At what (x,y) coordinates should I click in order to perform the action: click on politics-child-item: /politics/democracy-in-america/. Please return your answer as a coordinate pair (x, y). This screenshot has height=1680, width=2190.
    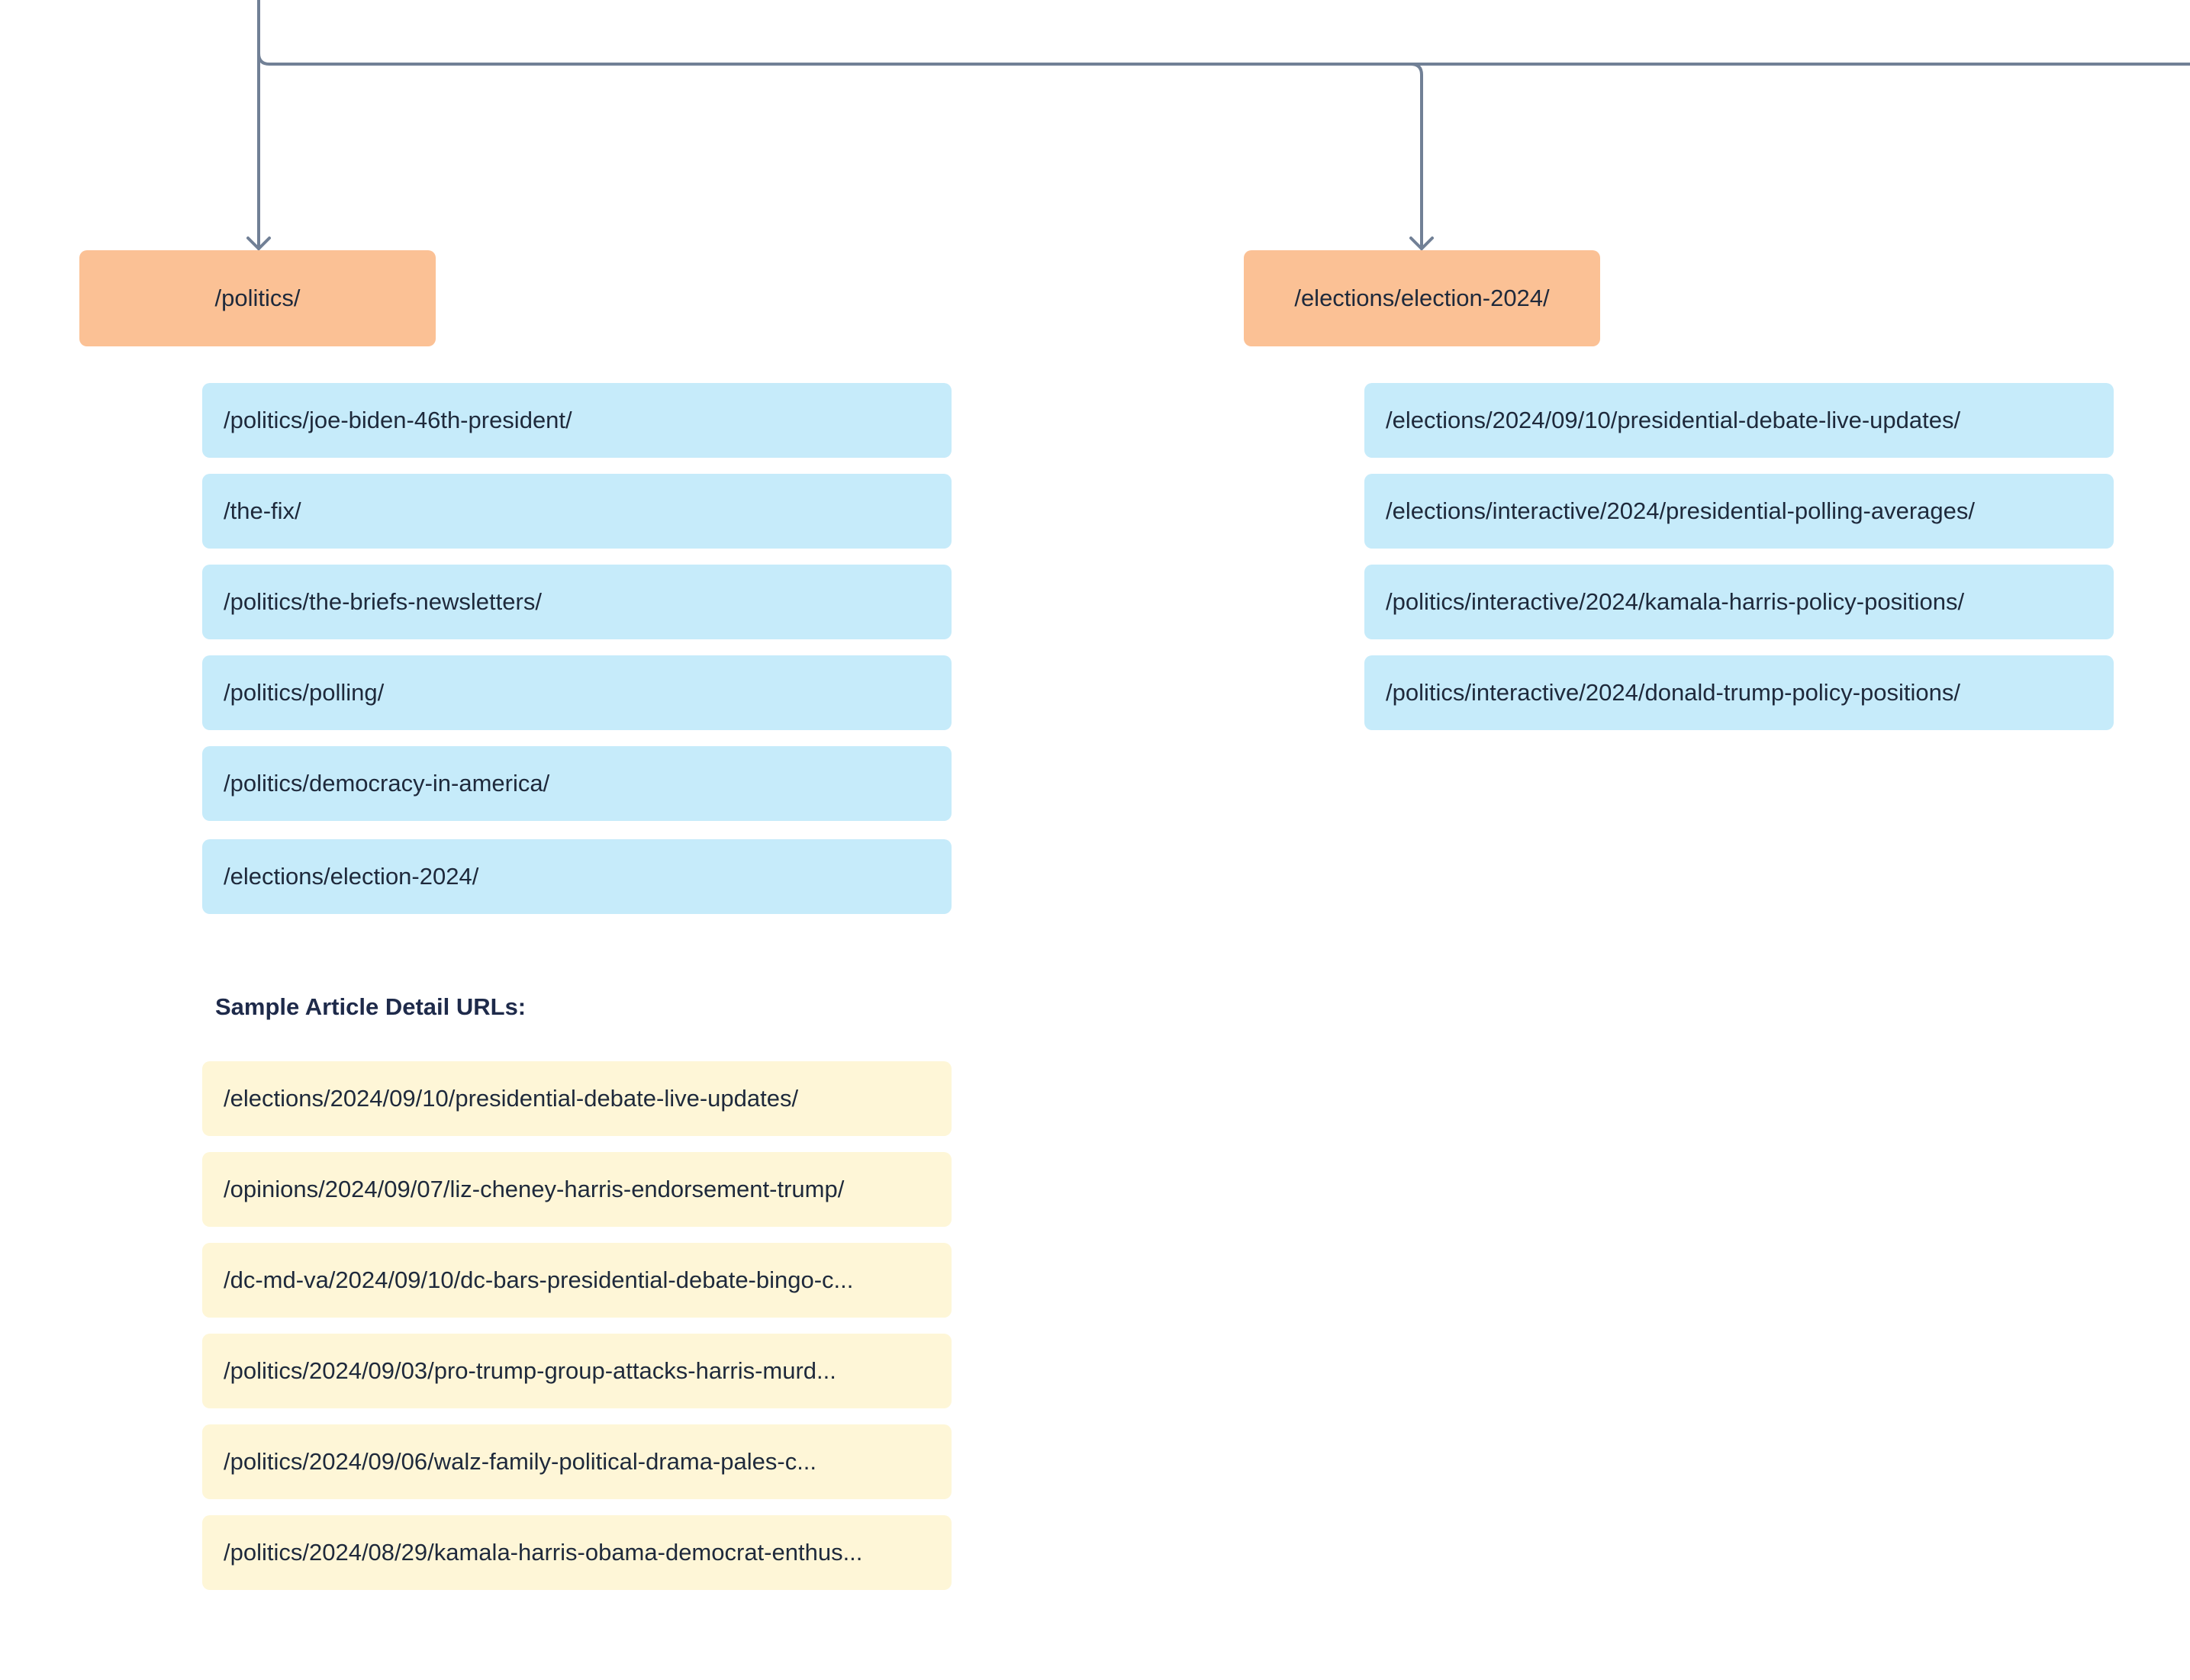
    Looking at the image, I should click on (577, 783).